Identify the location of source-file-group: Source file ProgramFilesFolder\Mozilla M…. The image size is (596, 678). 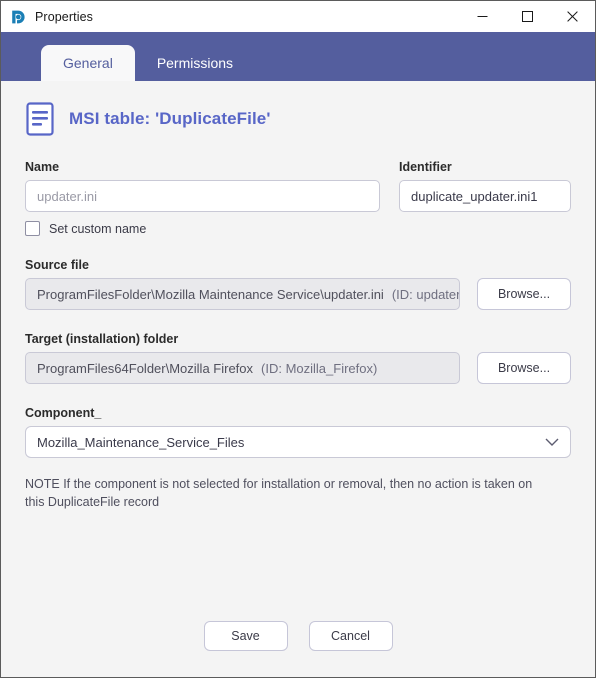
(298, 284).